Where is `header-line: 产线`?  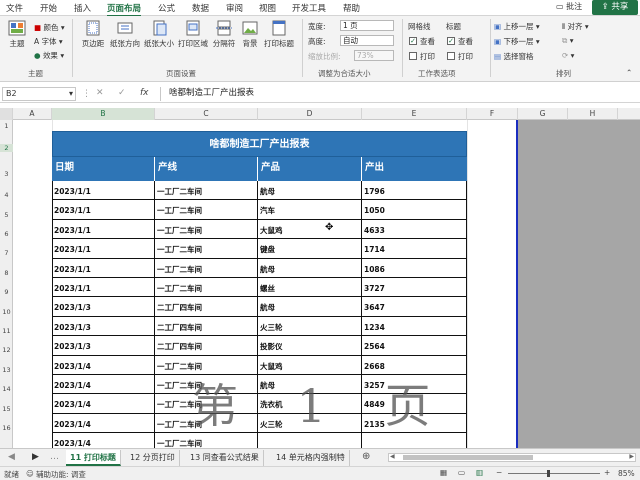 header-line: 产线 is located at coordinates (206, 169).